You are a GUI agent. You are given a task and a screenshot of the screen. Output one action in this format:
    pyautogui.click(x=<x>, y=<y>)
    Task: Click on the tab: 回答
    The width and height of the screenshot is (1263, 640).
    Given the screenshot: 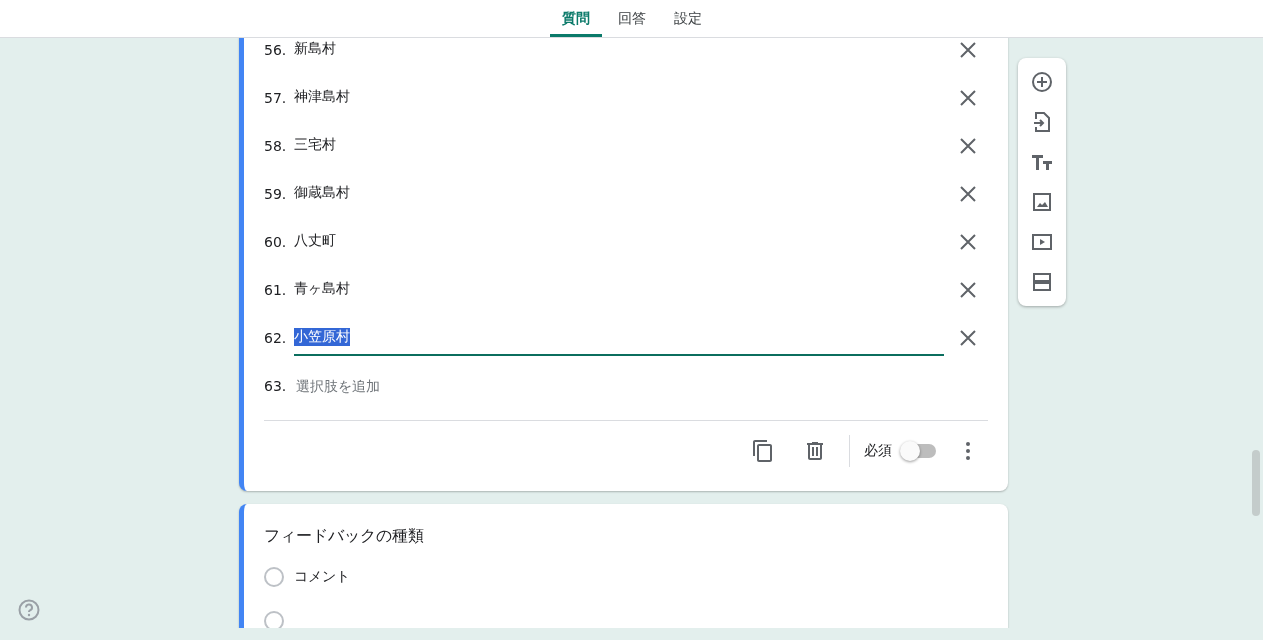 What is the action you would take?
    pyautogui.click(x=631, y=18)
    